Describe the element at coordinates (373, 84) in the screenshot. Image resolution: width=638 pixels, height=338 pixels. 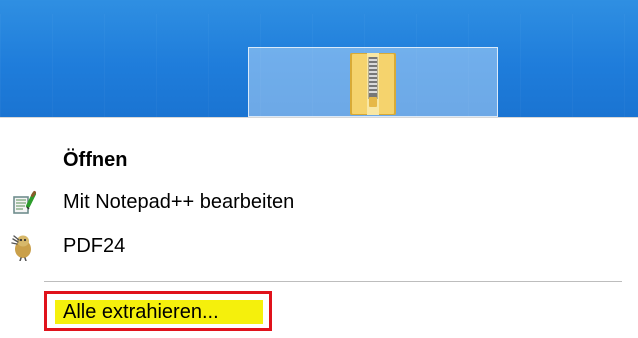
I see `zip-folder-icon` at that location.